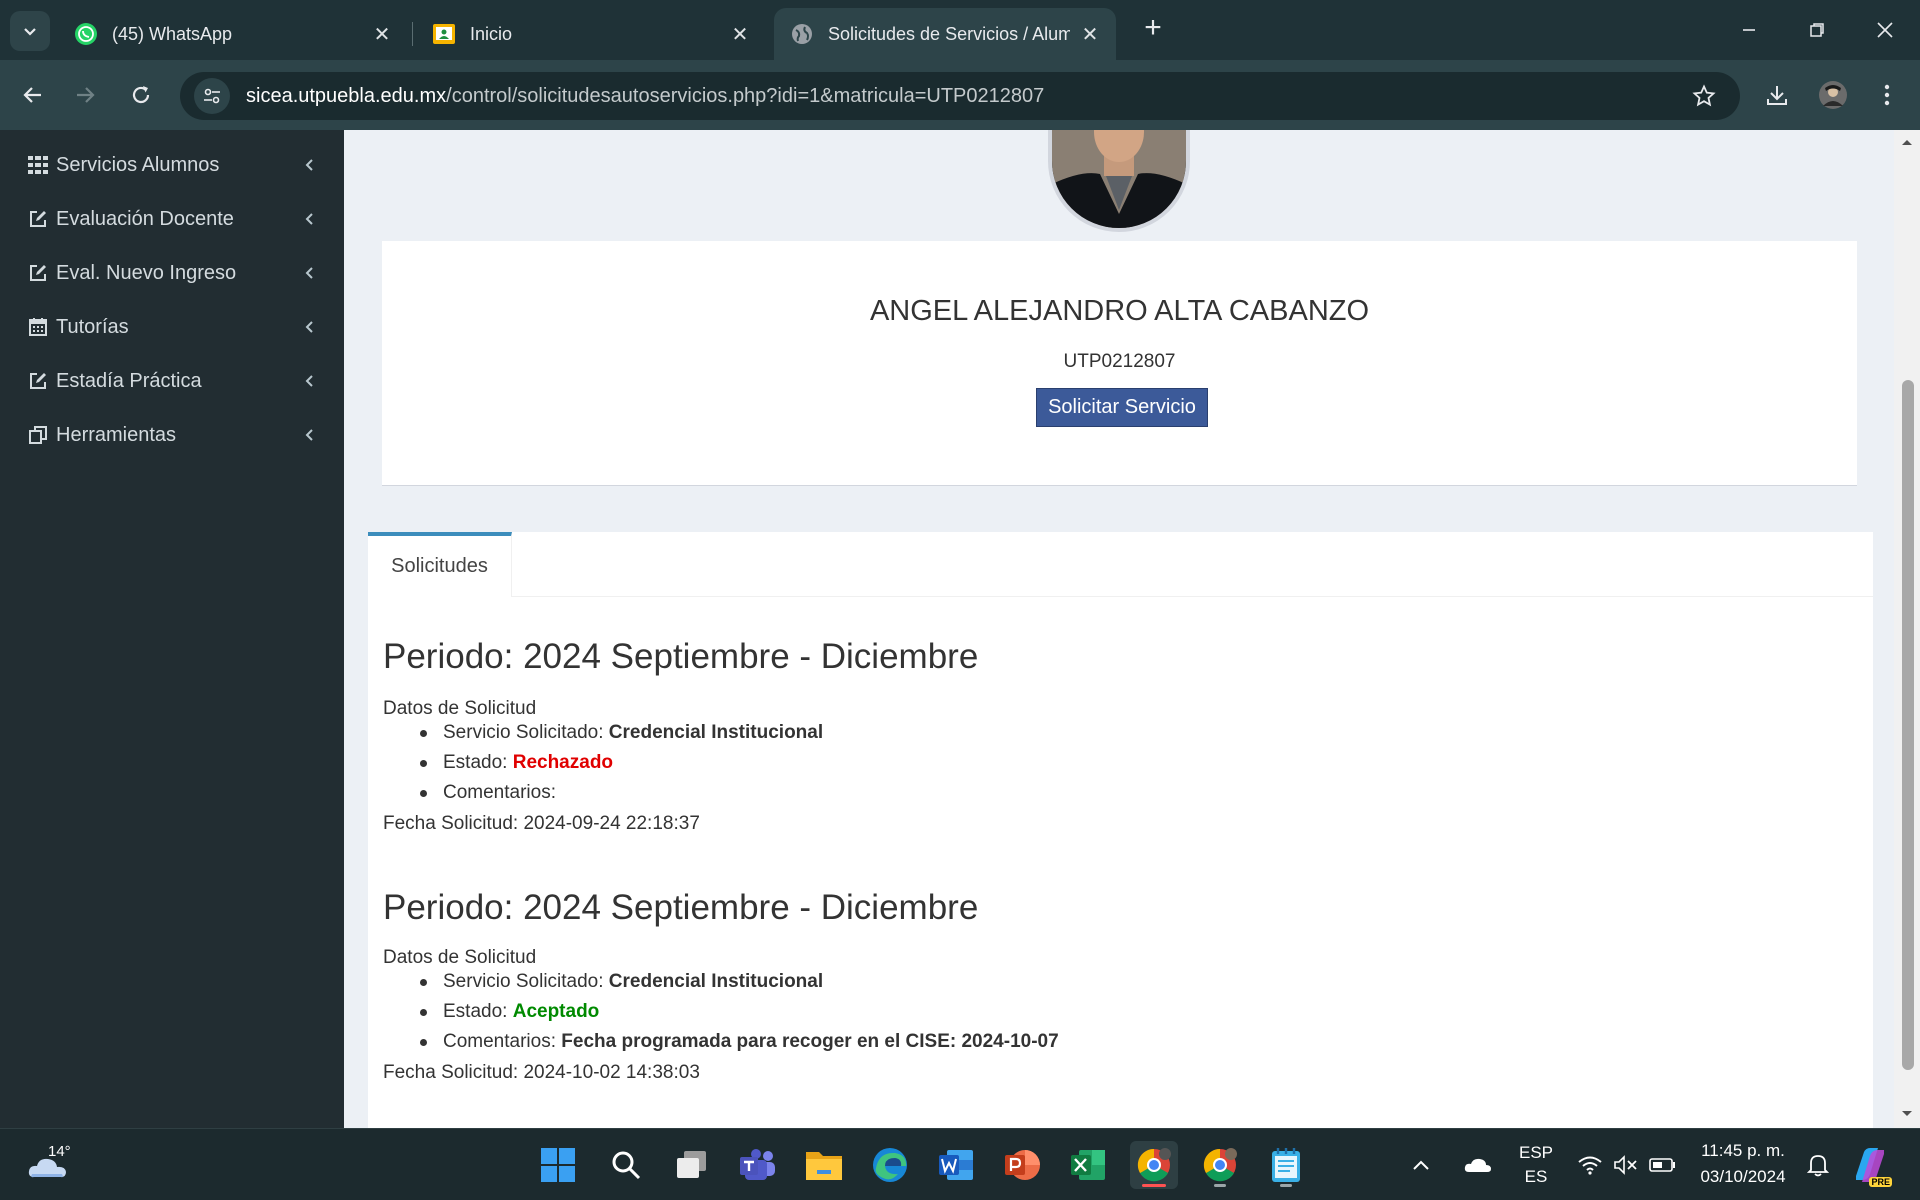 The height and width of the screenshot is (1200, 1920). What do you see at coordinates (1478, 1165) in the screenshot?
I see `onedrive-button` at bounding box center [1478, 1165].